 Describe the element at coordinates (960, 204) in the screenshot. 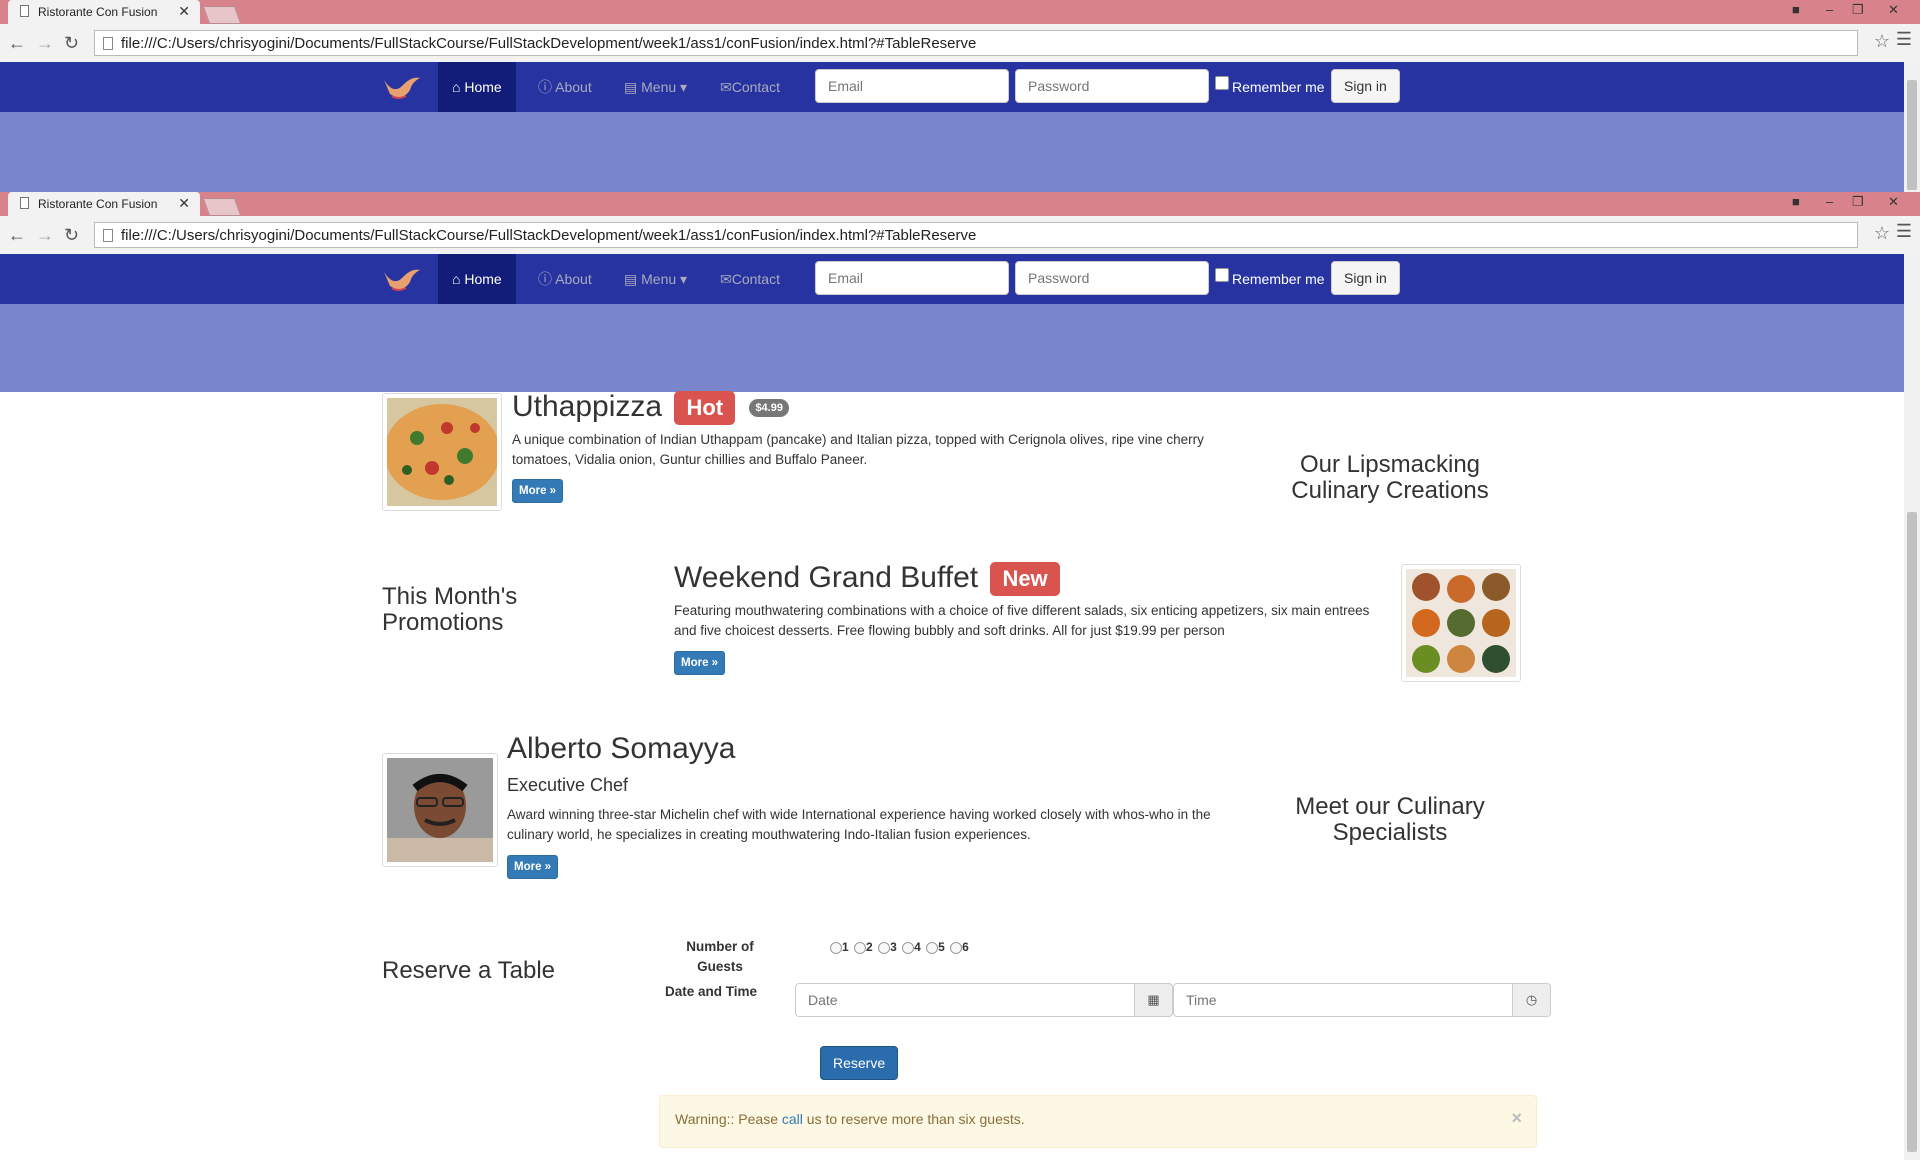

I see `tab-strip-2: Ristorante Con Fusion ✕ ■ – ❐ ✕` at that location.